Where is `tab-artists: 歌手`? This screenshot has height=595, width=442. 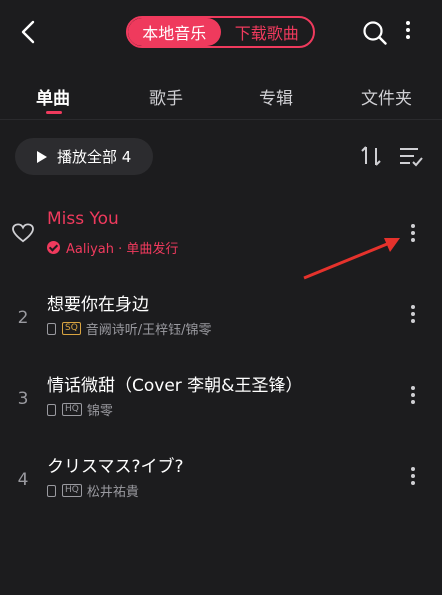 tab-artists: 歌手 is located at coordinates (166, 96).